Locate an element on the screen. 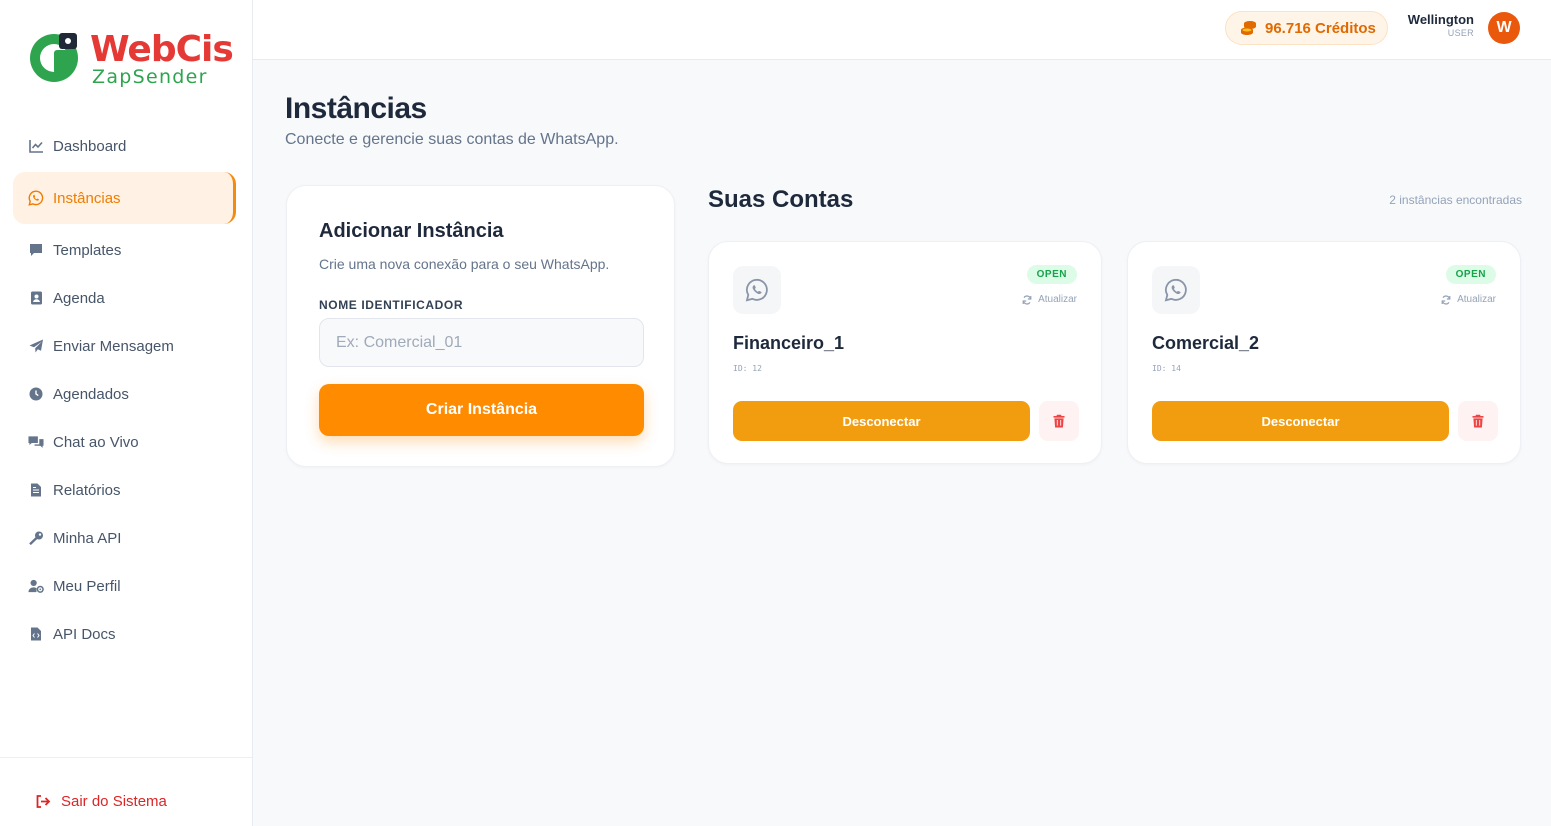 The width and height of the screenshot is (1551, 826). sidebar-item-enviar-mensagem: Enviar Mensagem is located at coordinates (124, 346).